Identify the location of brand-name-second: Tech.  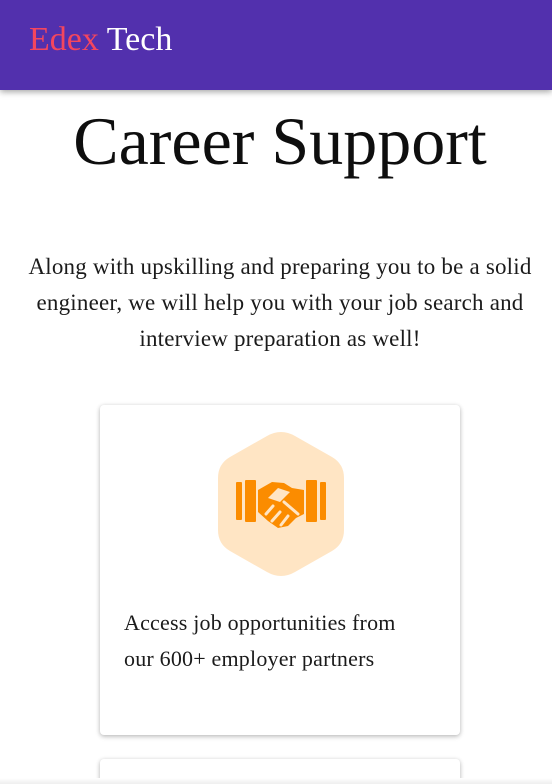
(139, 39).